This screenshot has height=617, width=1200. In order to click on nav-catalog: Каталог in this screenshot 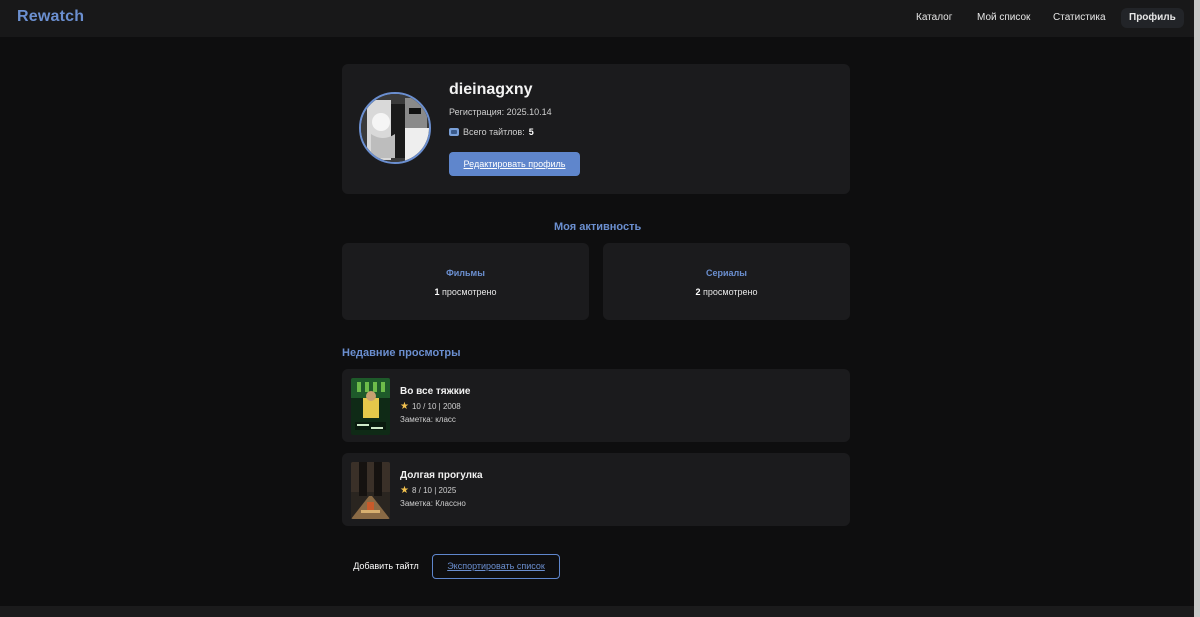, I will do `click(934, 18)`.